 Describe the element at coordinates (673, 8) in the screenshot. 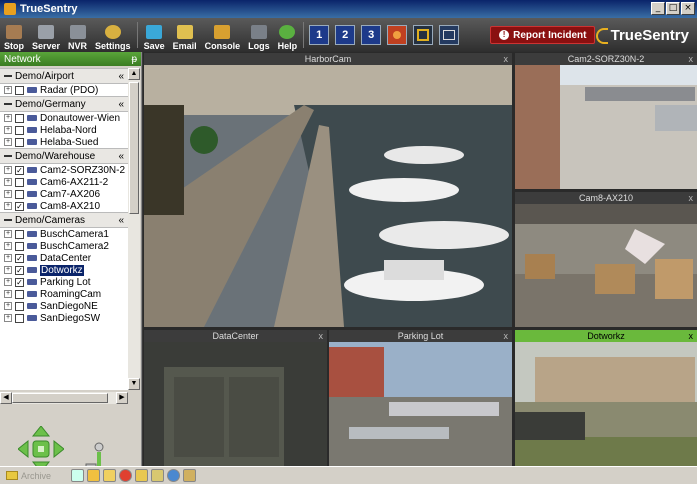

I see `maximize-button: □` at that location.